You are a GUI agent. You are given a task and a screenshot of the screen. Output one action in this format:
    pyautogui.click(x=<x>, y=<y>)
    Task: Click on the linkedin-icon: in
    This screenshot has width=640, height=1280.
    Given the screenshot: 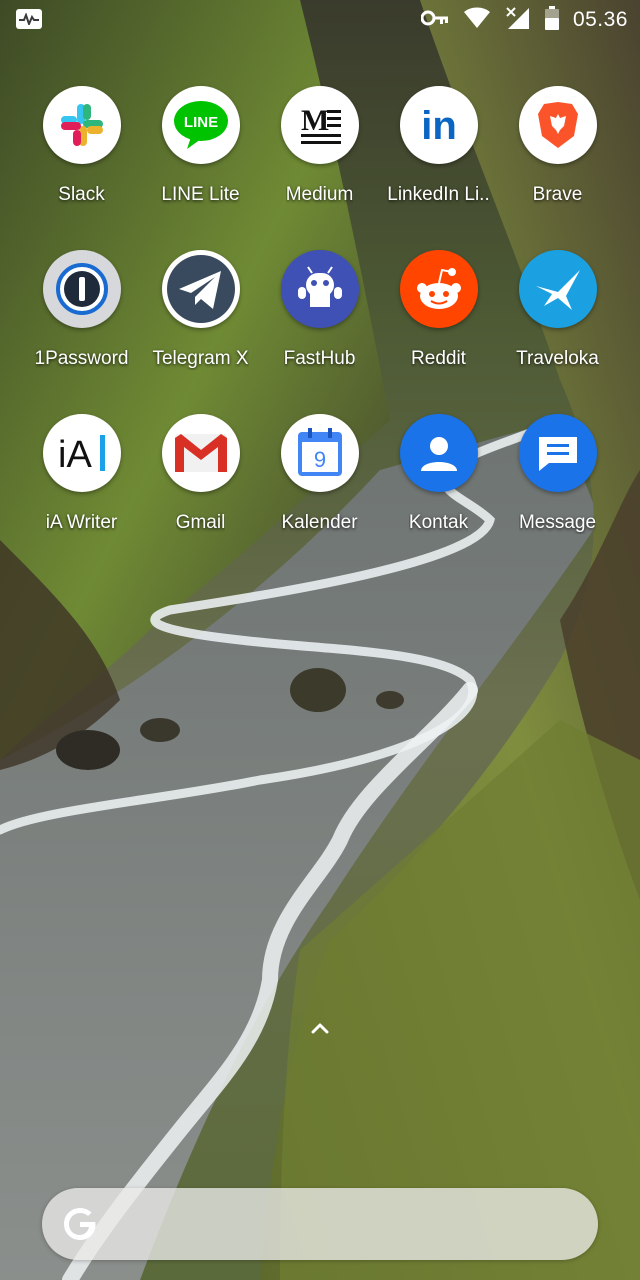 What is the action you would take?
    pyautogui.click(x=438, y=125)
    